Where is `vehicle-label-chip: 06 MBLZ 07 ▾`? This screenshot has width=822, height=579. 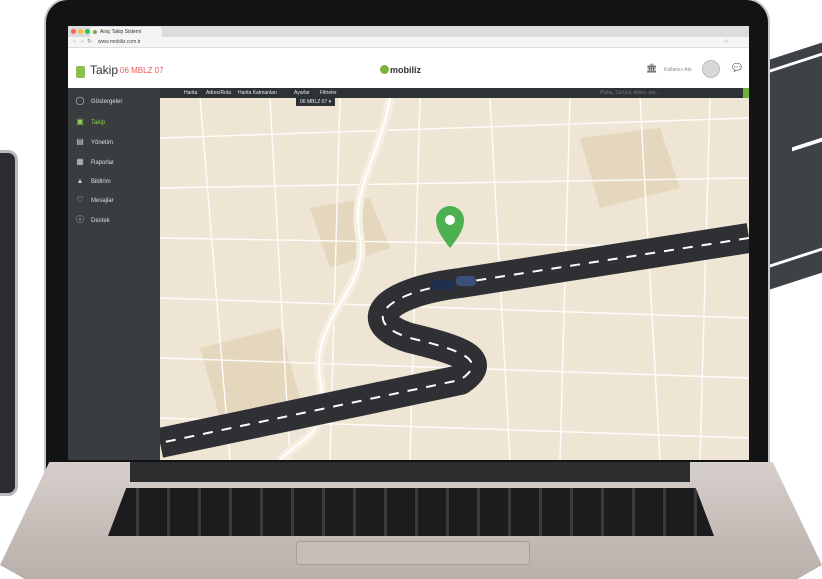
vehicle-label-chip: 06 MBLZ 07 ▾ is located at coordinates (316, 102).